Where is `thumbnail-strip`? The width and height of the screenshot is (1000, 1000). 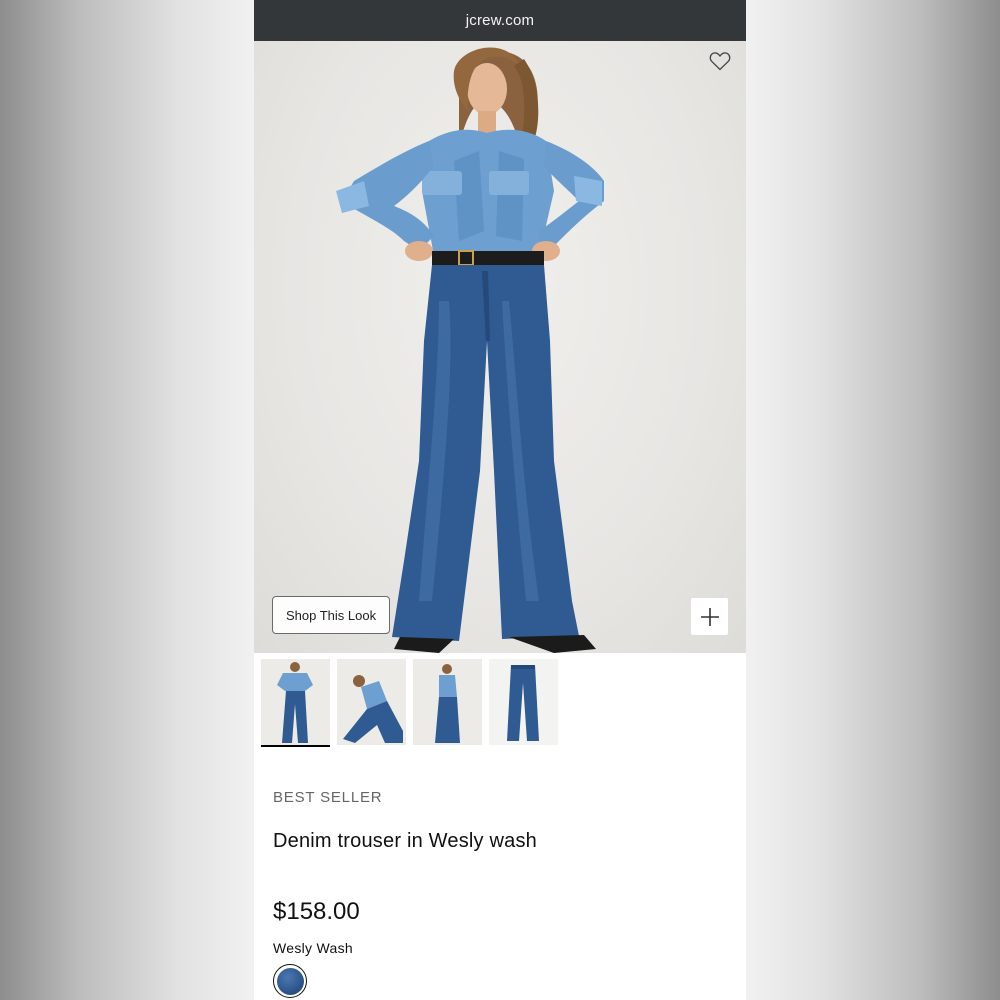 thumbnail-strip is located at coordinates (500, 700).